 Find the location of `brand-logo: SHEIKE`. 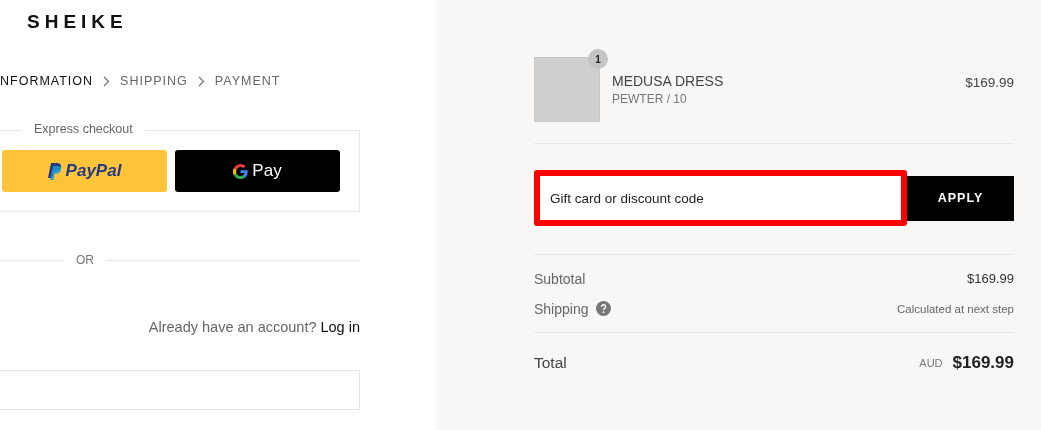

brand-logo: SHEIKE is located at coordinates (77, 22).